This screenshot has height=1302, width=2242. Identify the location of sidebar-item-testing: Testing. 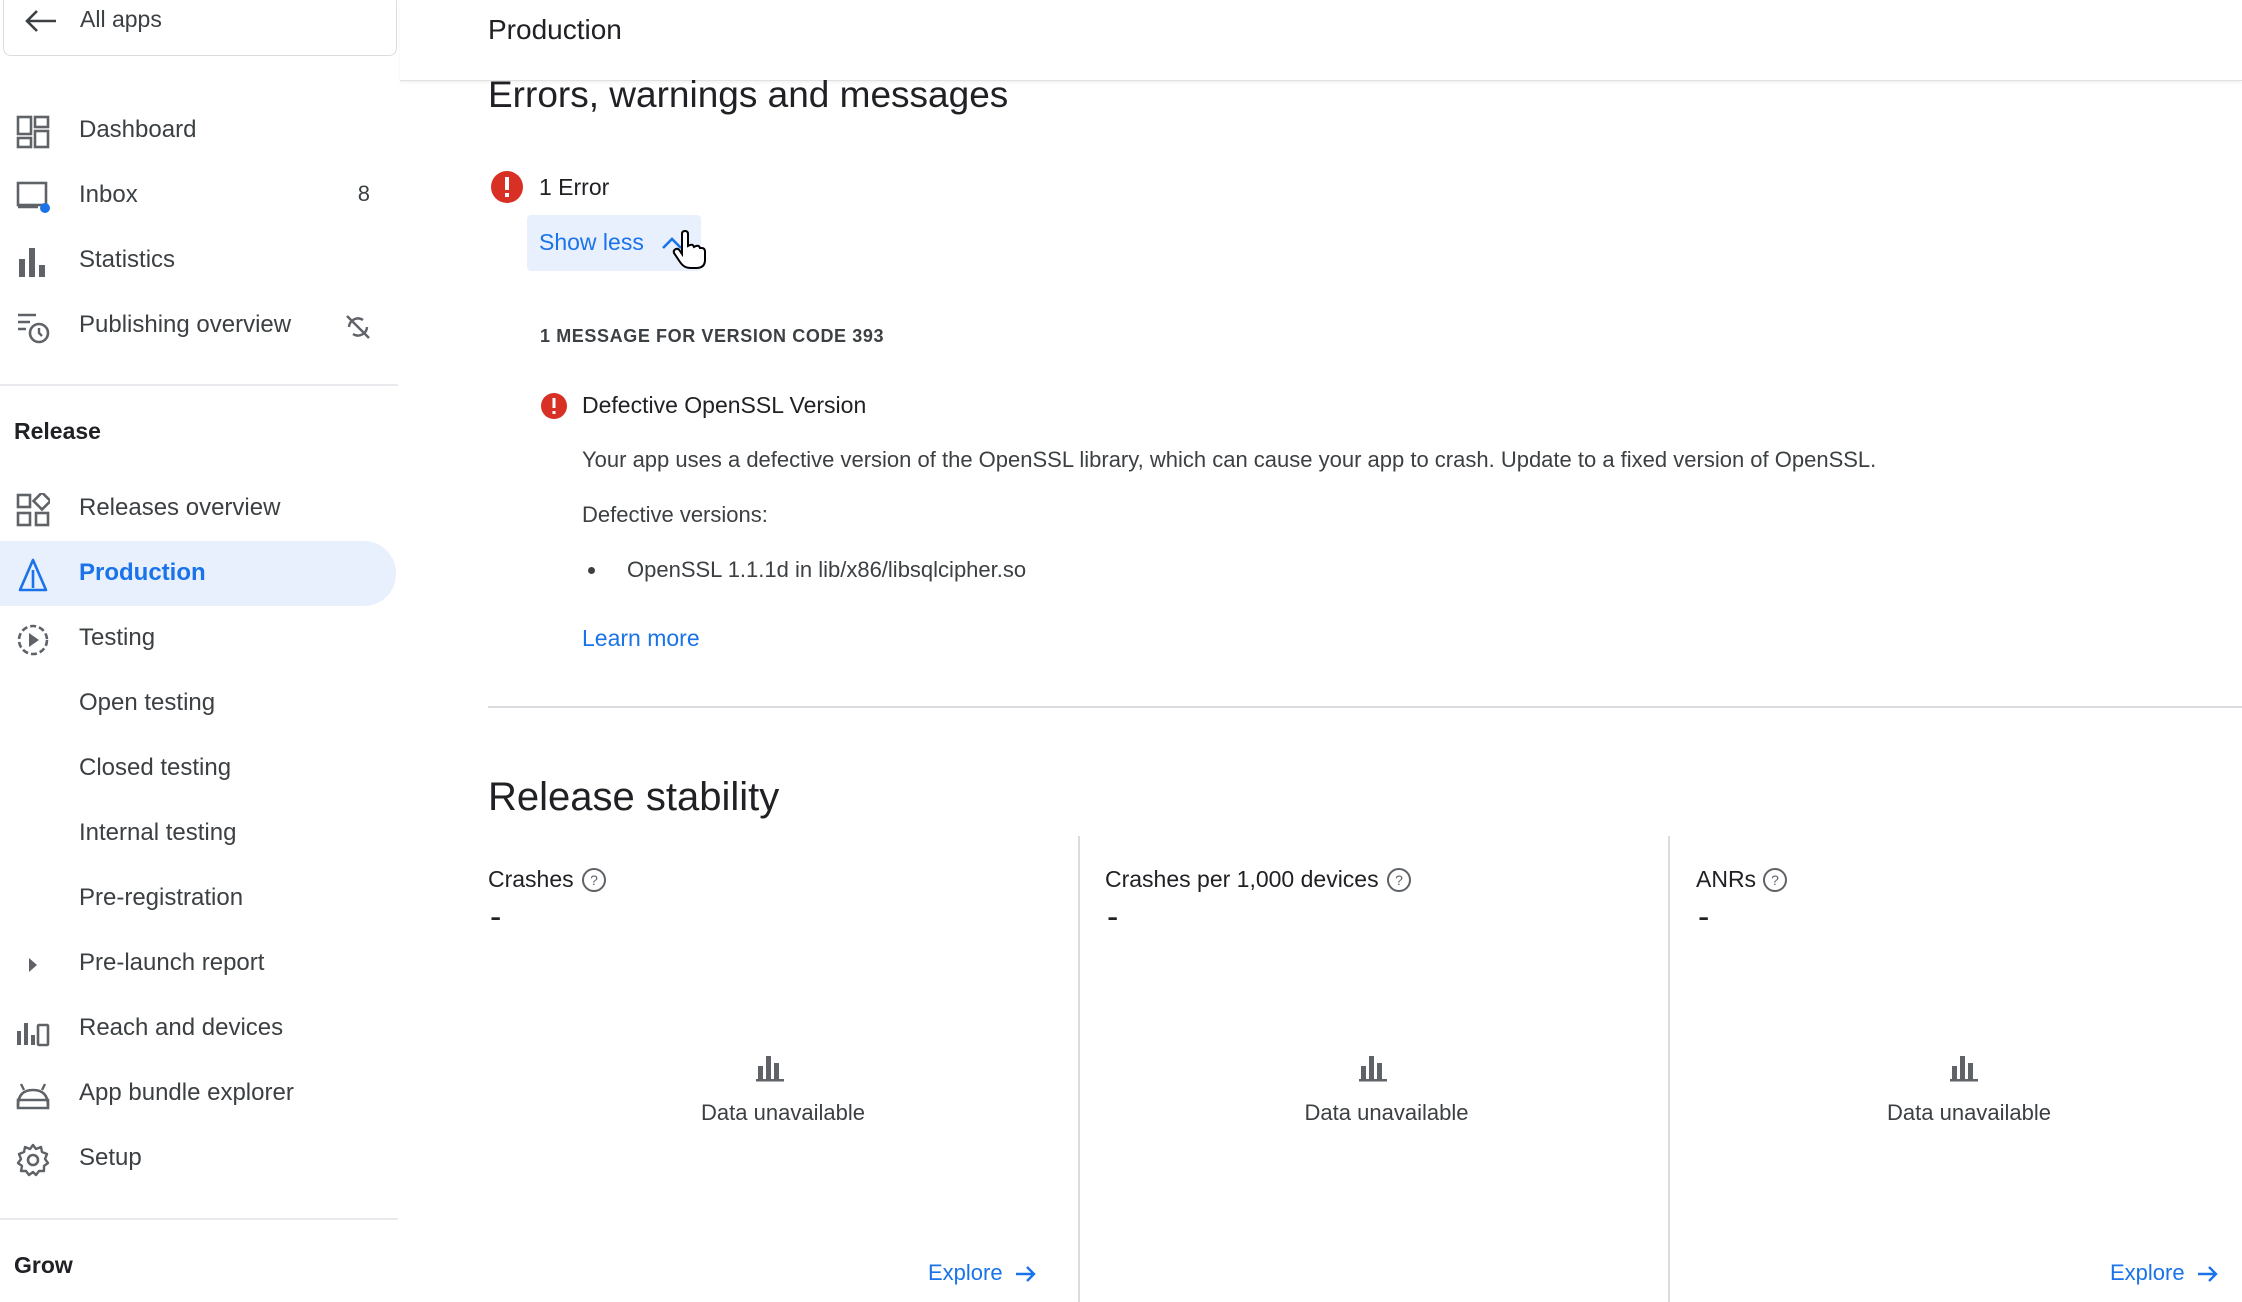
(198, 638).